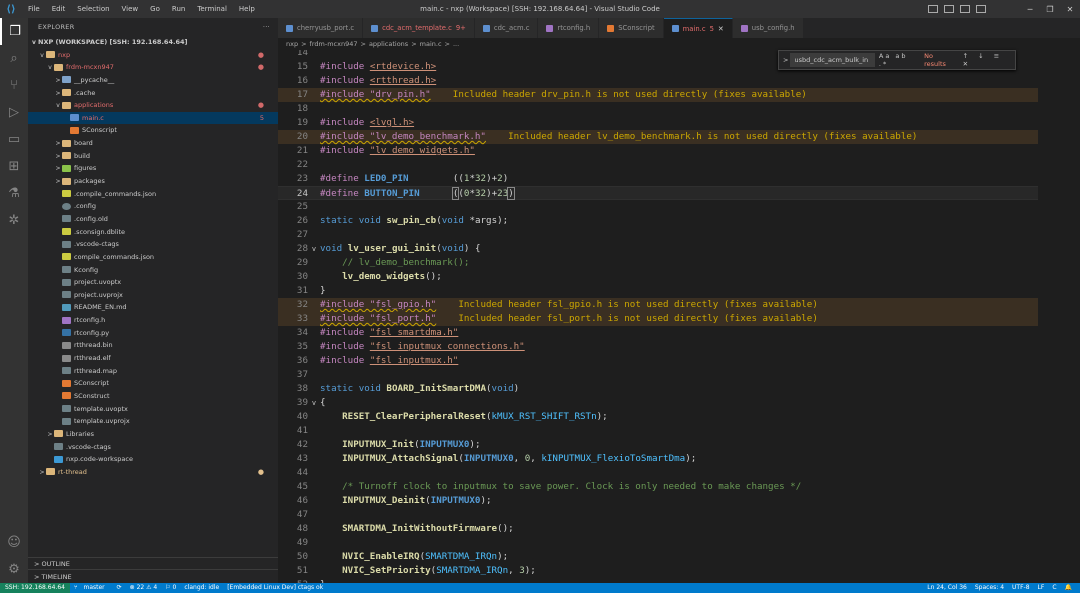 Image resolution: width=1080 pixels, height=593 pixels. What do you see at coordinates (201, 588) in the screenshot?
I see `clangd-status: clangd: idle` at bounding box center [201, 588].